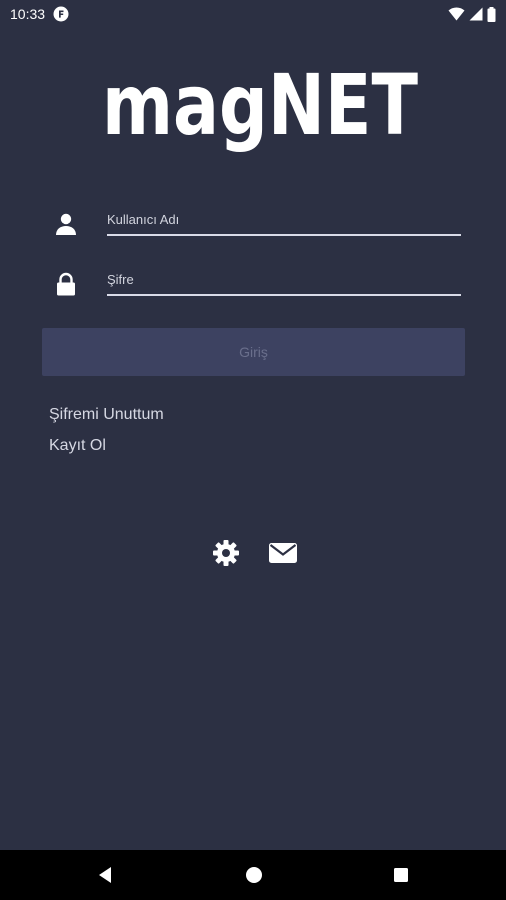  I want to click on password-placeholder: Şifre, so click(120, 279).